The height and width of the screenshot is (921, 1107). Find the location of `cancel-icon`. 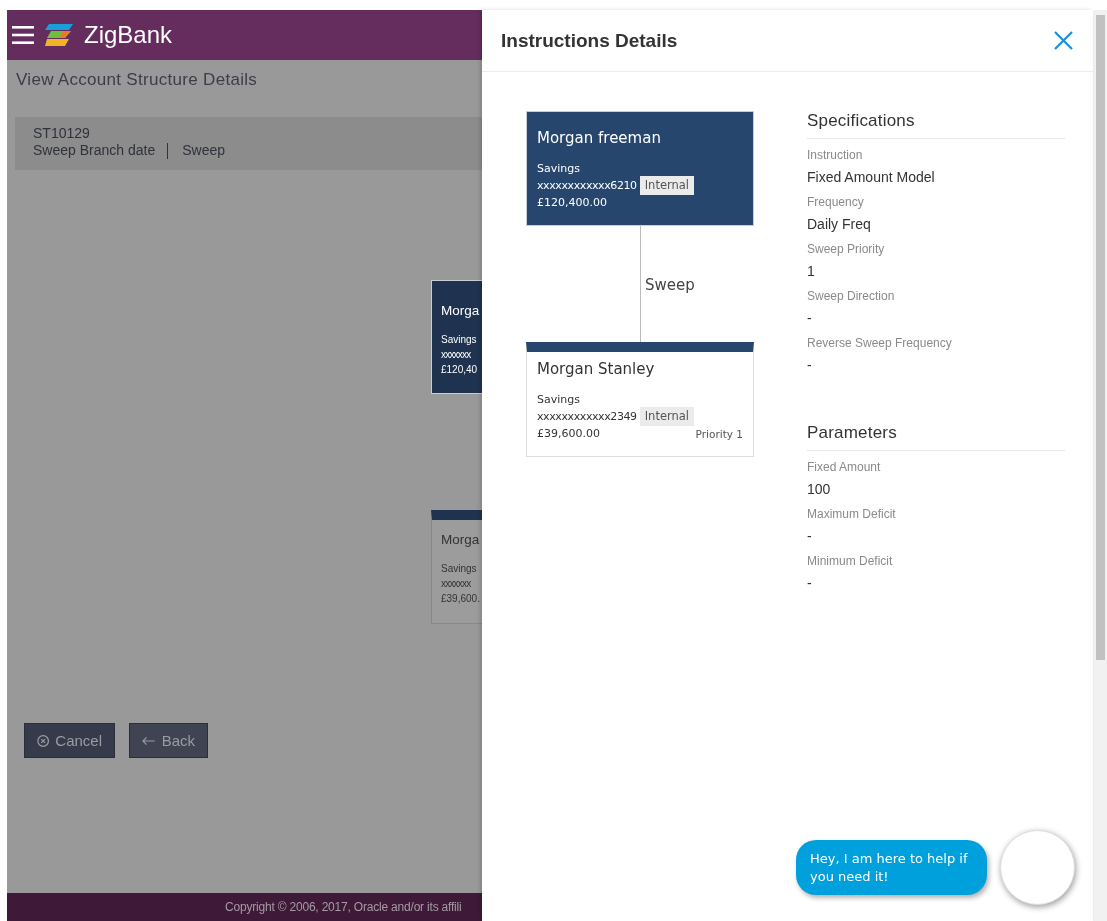

cancel-icon is located at coordinates (43, 740).